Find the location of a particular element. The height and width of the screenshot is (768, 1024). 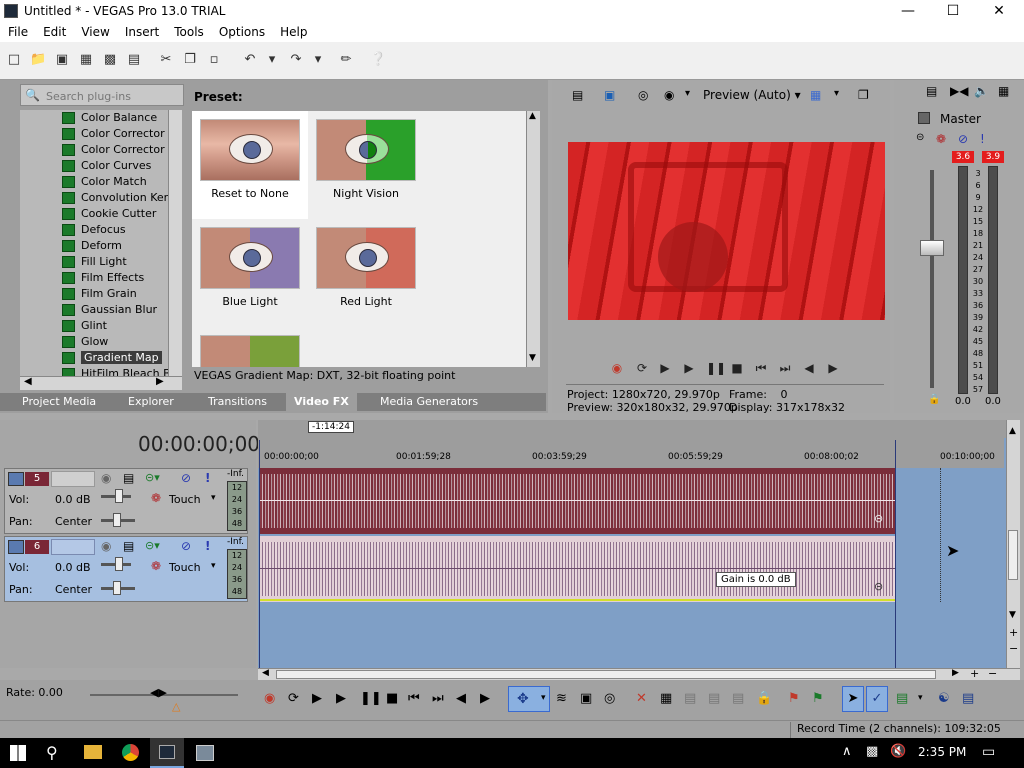

plugin-item: Color Corrector (S is located at coordinates (94, 150).